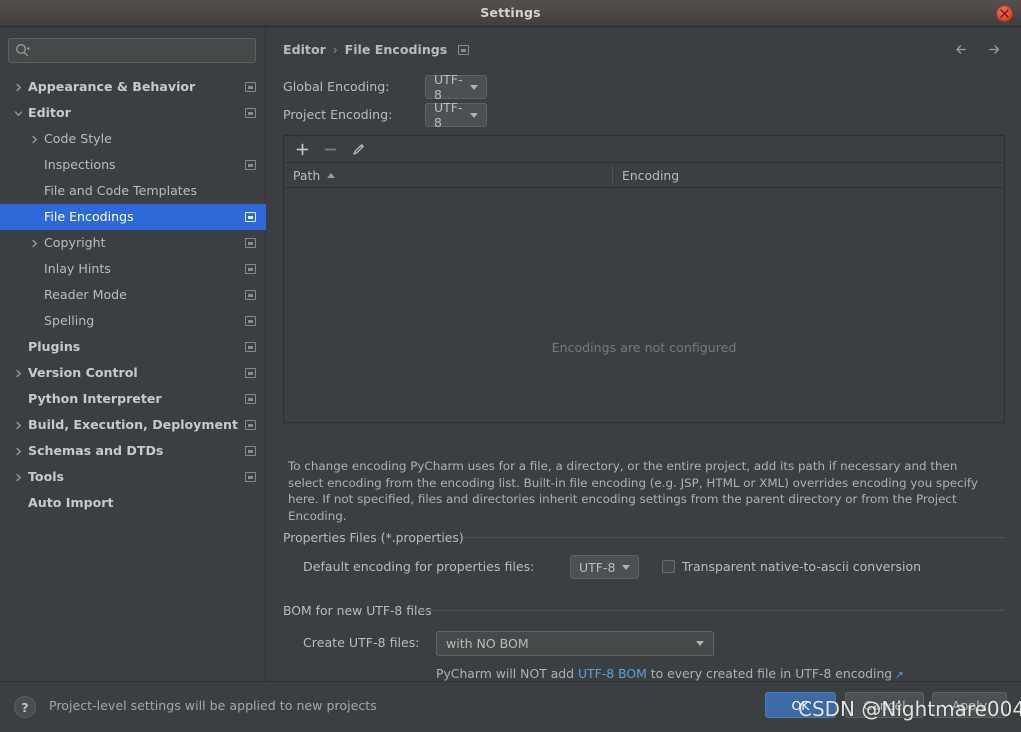  Describe the element at coordinates (644, 149) in the screenshot. I see `encodings-toolbar` at that location.